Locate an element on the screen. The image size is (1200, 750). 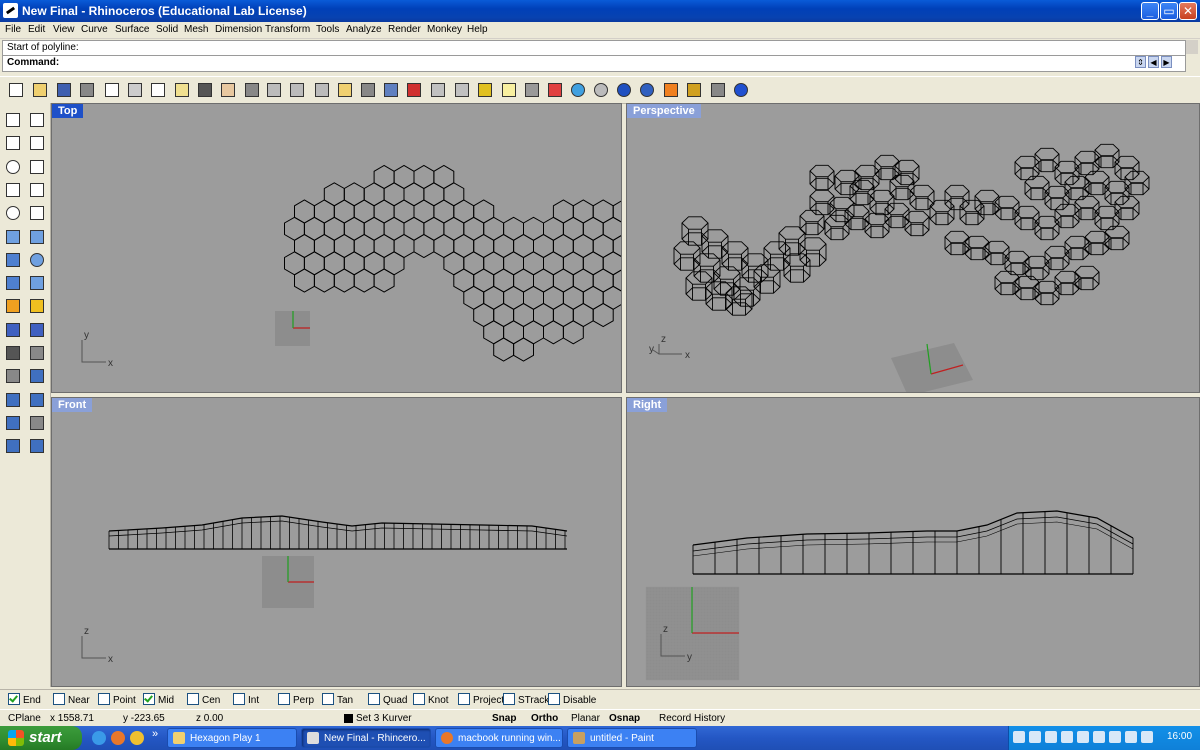
status-record-history-button: Record History is located at coordinates (692, 718).